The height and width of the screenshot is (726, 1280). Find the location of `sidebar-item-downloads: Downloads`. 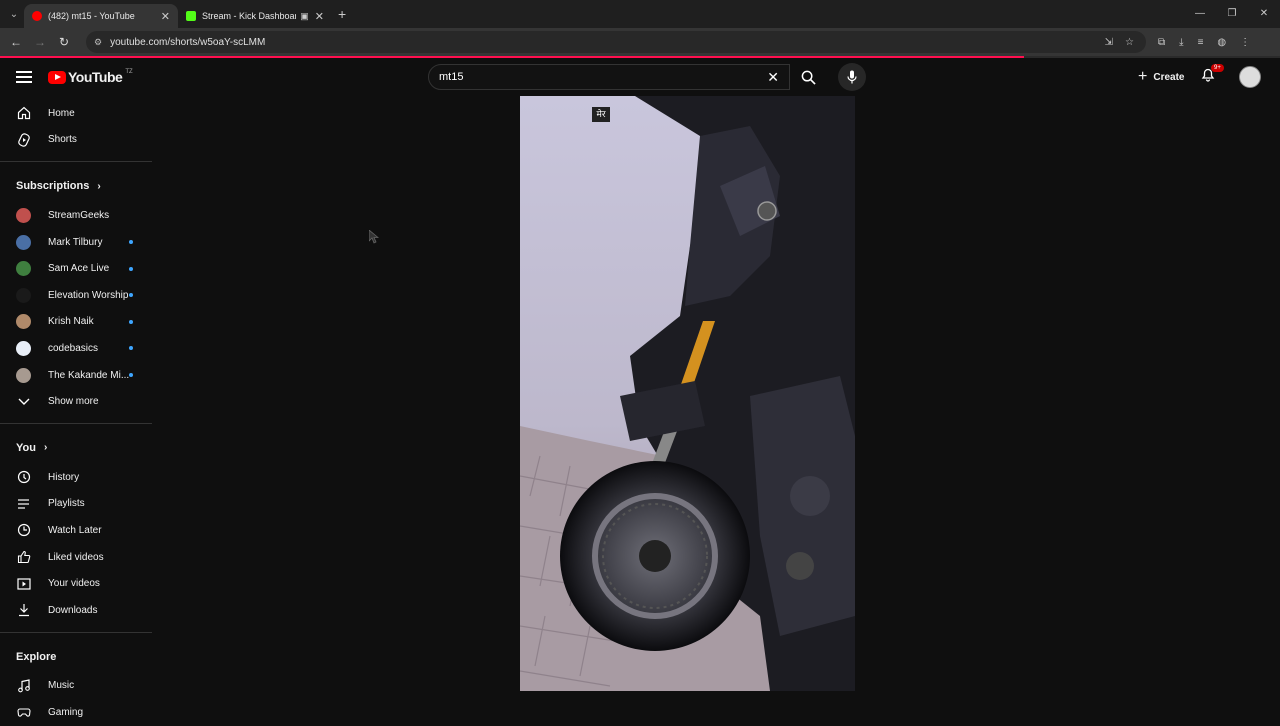

sidebar-item-downloads: Downloads is located at coordinates (77, 610).